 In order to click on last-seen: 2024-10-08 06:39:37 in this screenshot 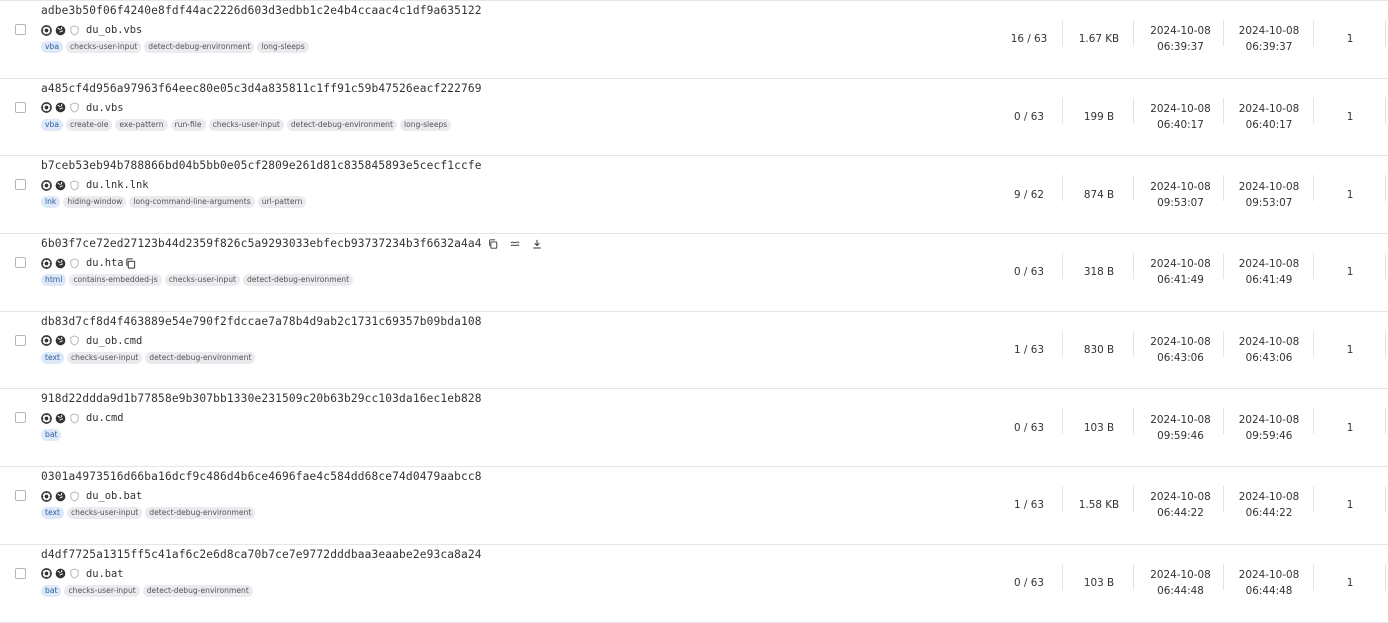, I will do `click(1269, 39)`.